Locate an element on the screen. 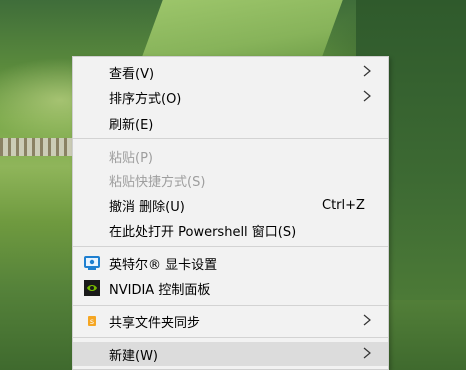 The width and height of the screenshot is (466, 370). menu-item-shortcut: Ctrl+Z is located at coordinates (343, 205).